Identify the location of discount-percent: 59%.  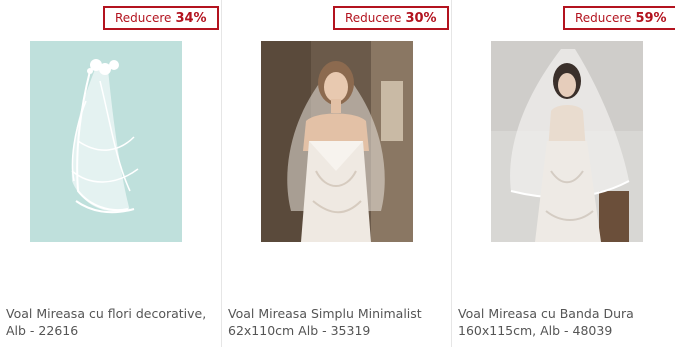
(651, 18).